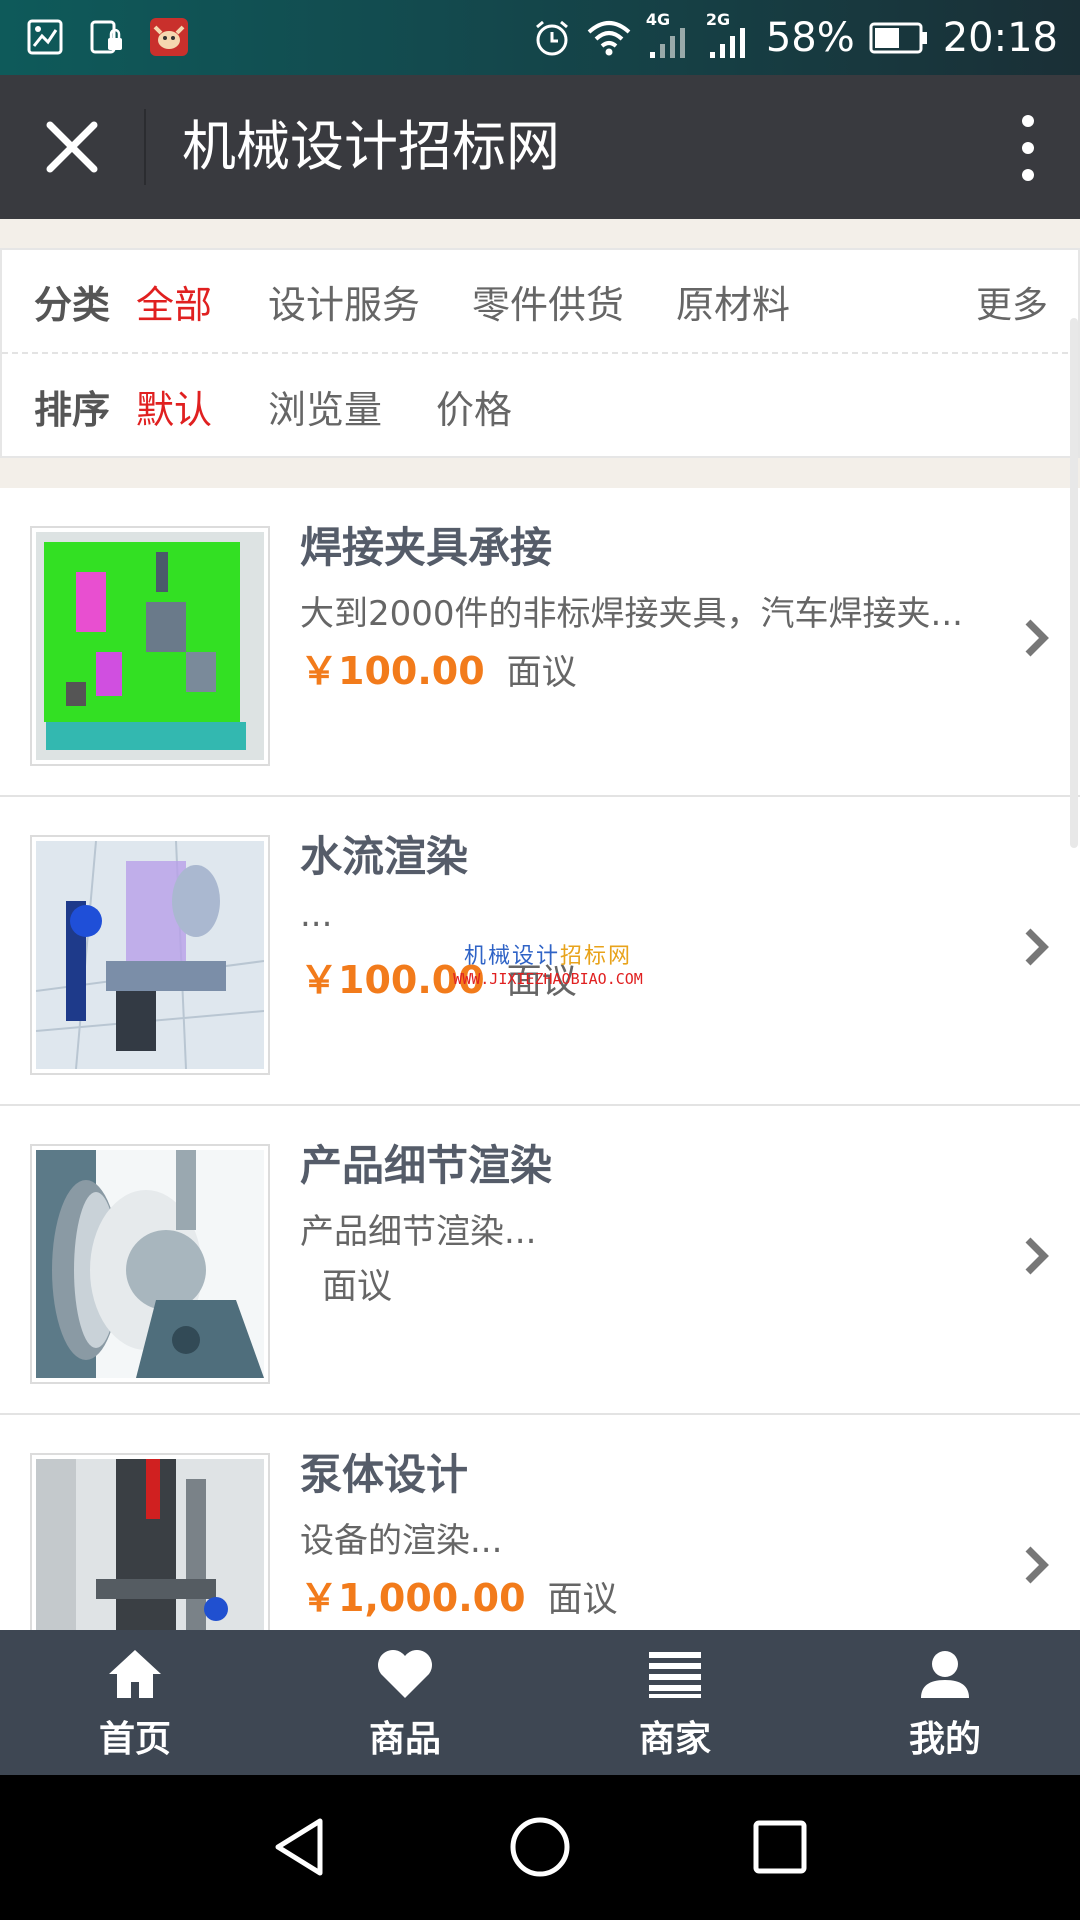  Describe the element at coordinates (404, 1739) in the screenshot. I see `nav-products-label: 商品` at that location.